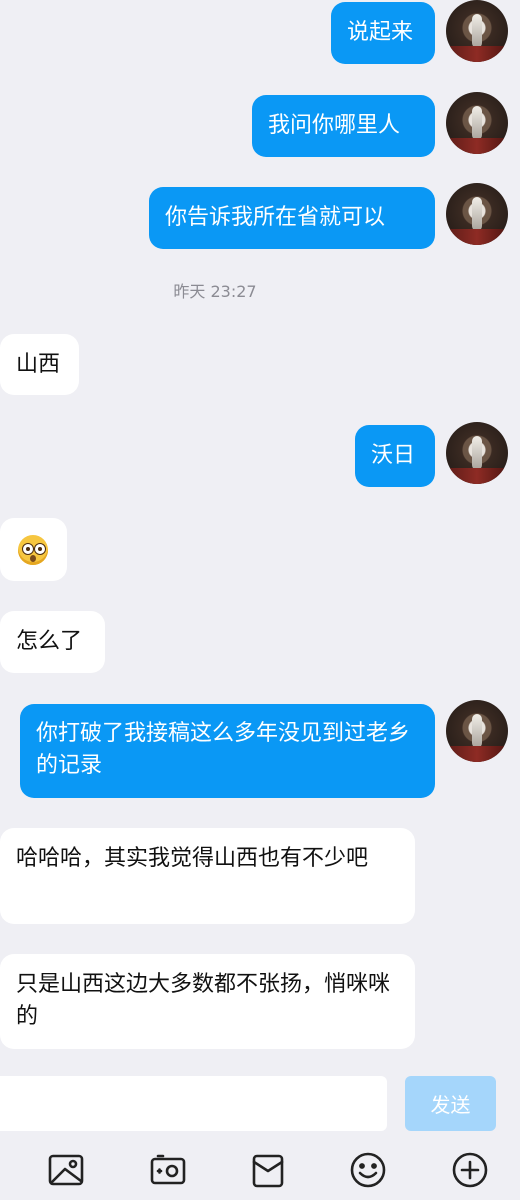 Image resolution: width=520 pixels, height=1200 pixels. What do you see at coordinates (193, 1103) in the screenshot?
I see `message-input` at bounding box center [193, 1103].